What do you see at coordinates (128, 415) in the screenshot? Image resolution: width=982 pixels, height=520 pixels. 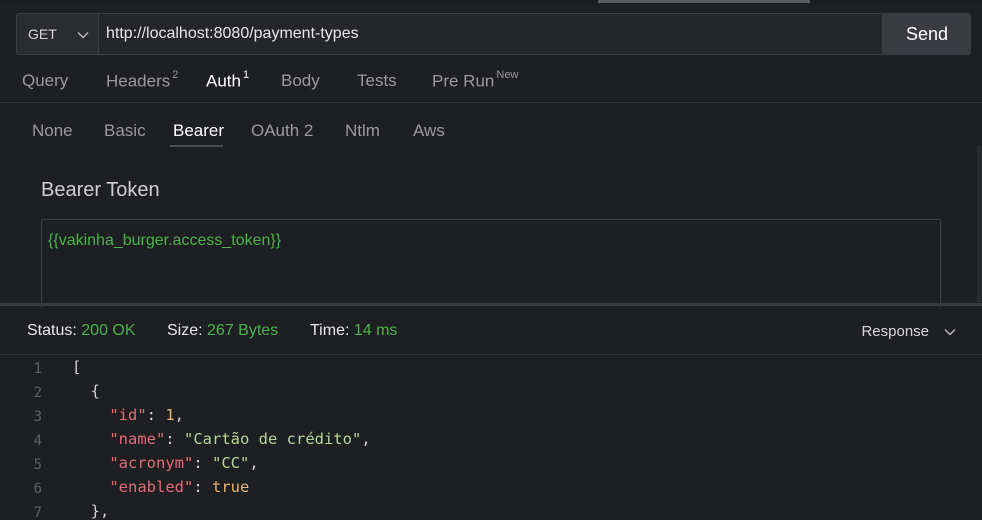 I see `json-key: "id"` at bounding box center [128, 415].